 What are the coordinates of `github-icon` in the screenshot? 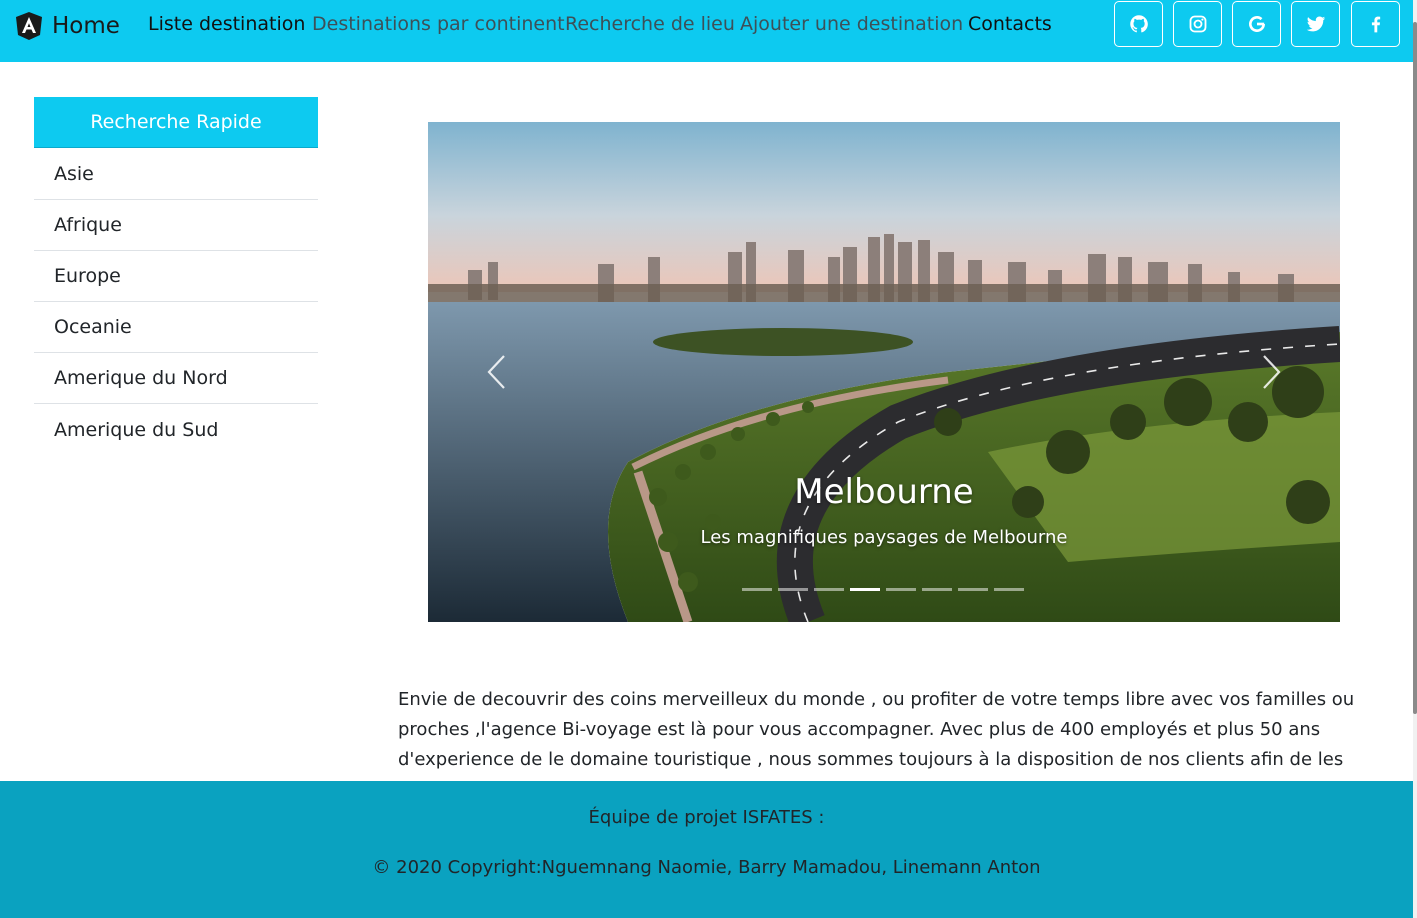 It's located at (1138, 24).